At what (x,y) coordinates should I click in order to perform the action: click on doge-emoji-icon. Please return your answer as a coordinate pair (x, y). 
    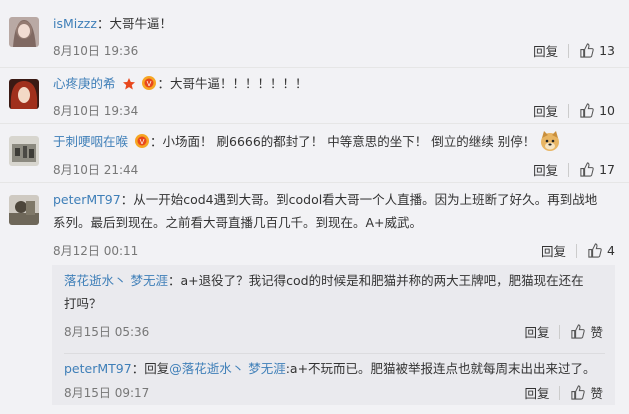
    Looking at the image, I should click on (550, 141).